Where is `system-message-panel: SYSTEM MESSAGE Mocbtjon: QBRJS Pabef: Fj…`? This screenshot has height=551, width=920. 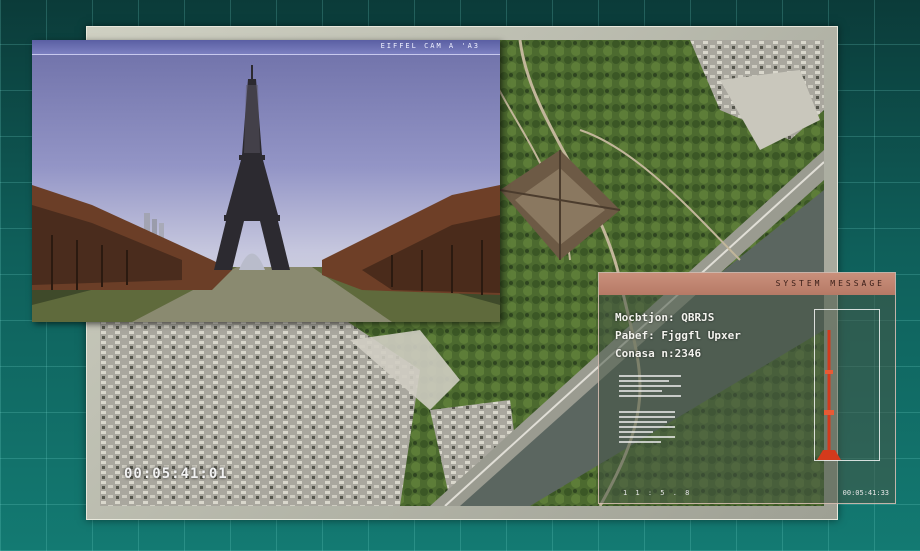 system-message-panel: SYSTEM MESSAGE Mocbtjon: QBRJS Pabef: Fj… is located at coordinates (747, 388).